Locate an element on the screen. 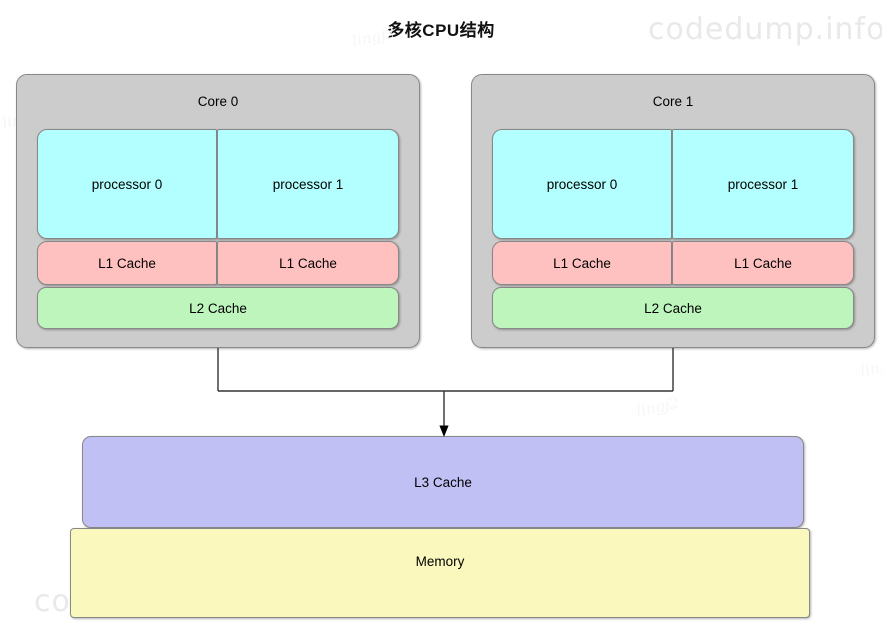 The height and width of the screenshot is (622, 882). core-1-processor-0-label: processor 0 is located at coordinates (582, 184).